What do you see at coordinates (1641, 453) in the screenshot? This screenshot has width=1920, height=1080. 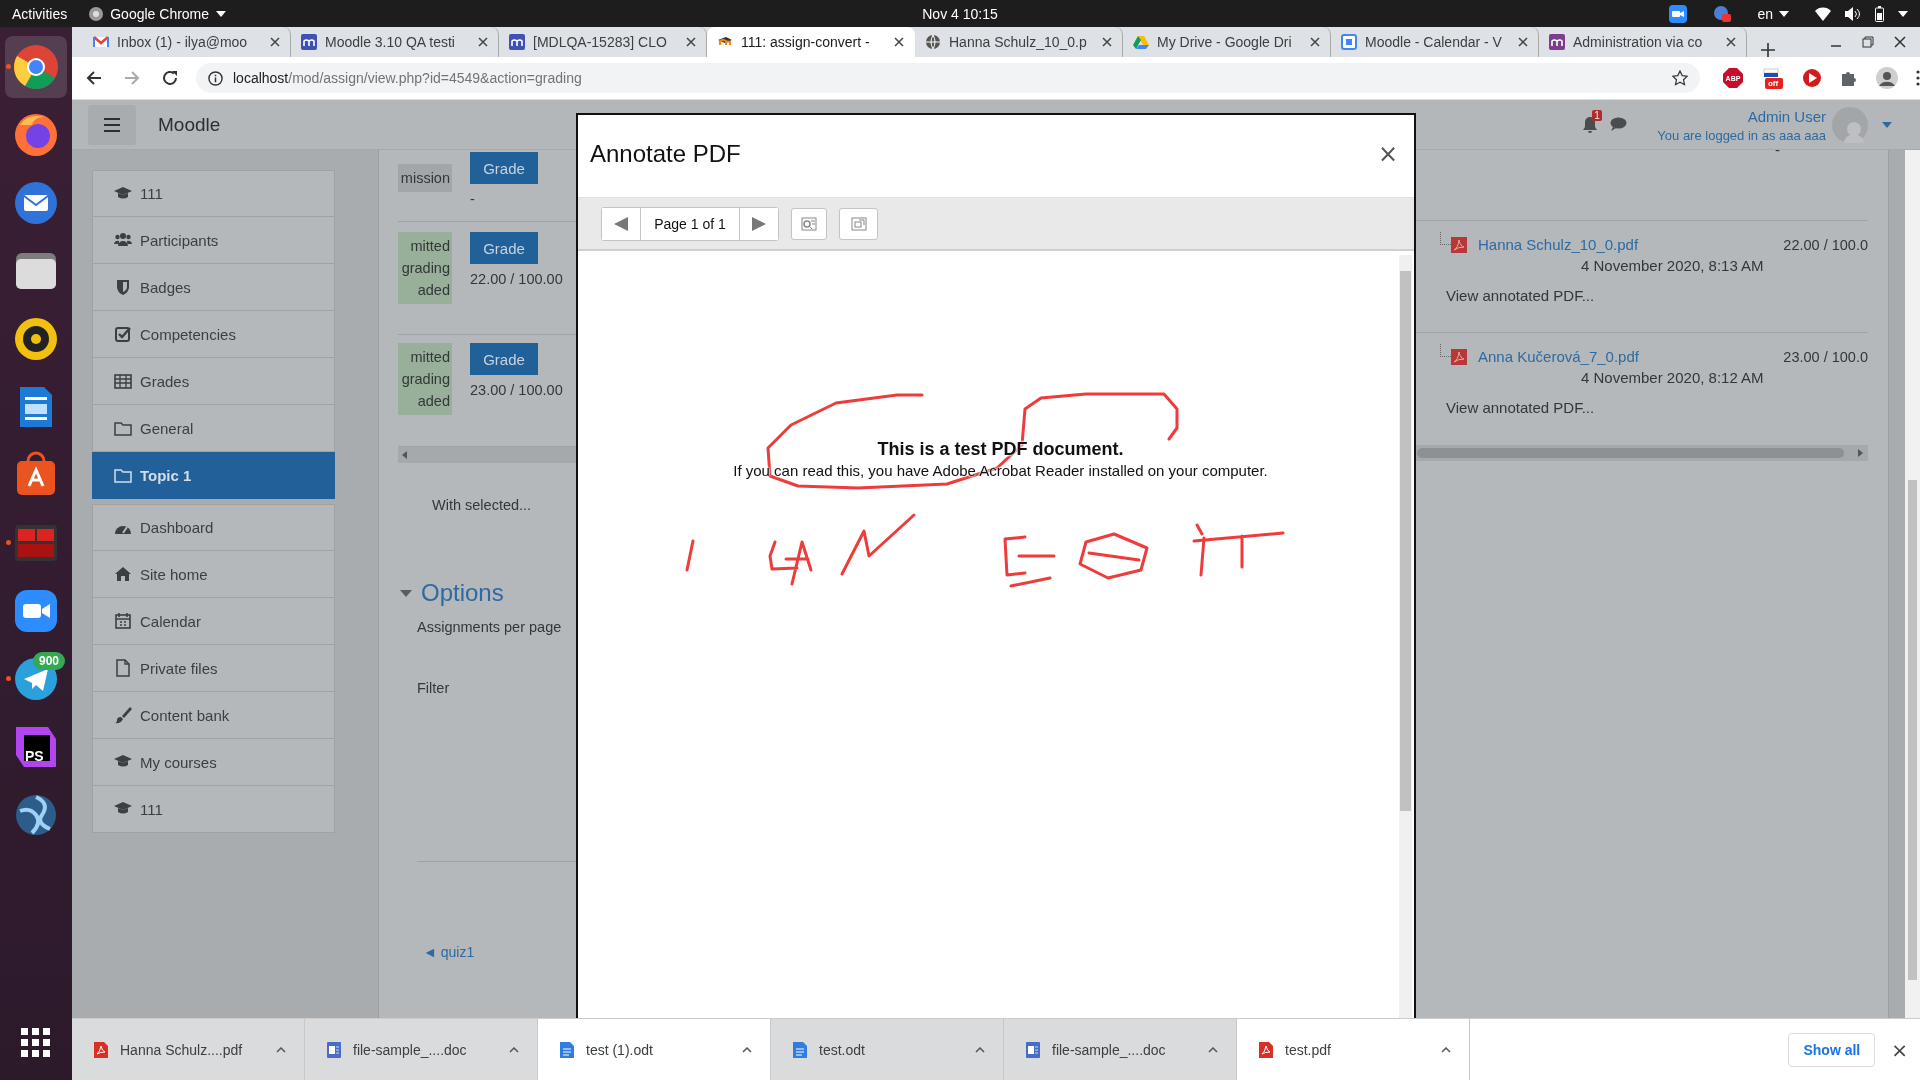 I see `horizontal-scrollbar` at bounding box center [1641, 453].